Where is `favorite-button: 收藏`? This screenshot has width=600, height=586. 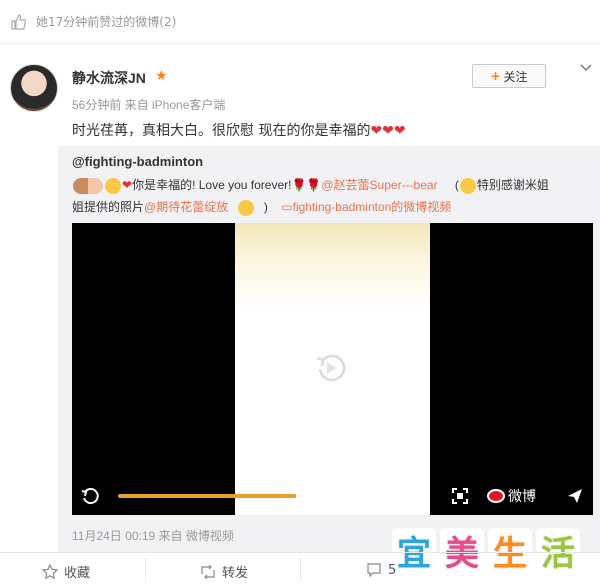 favorite-button: 收藏 is located at coordinates (66, 571).